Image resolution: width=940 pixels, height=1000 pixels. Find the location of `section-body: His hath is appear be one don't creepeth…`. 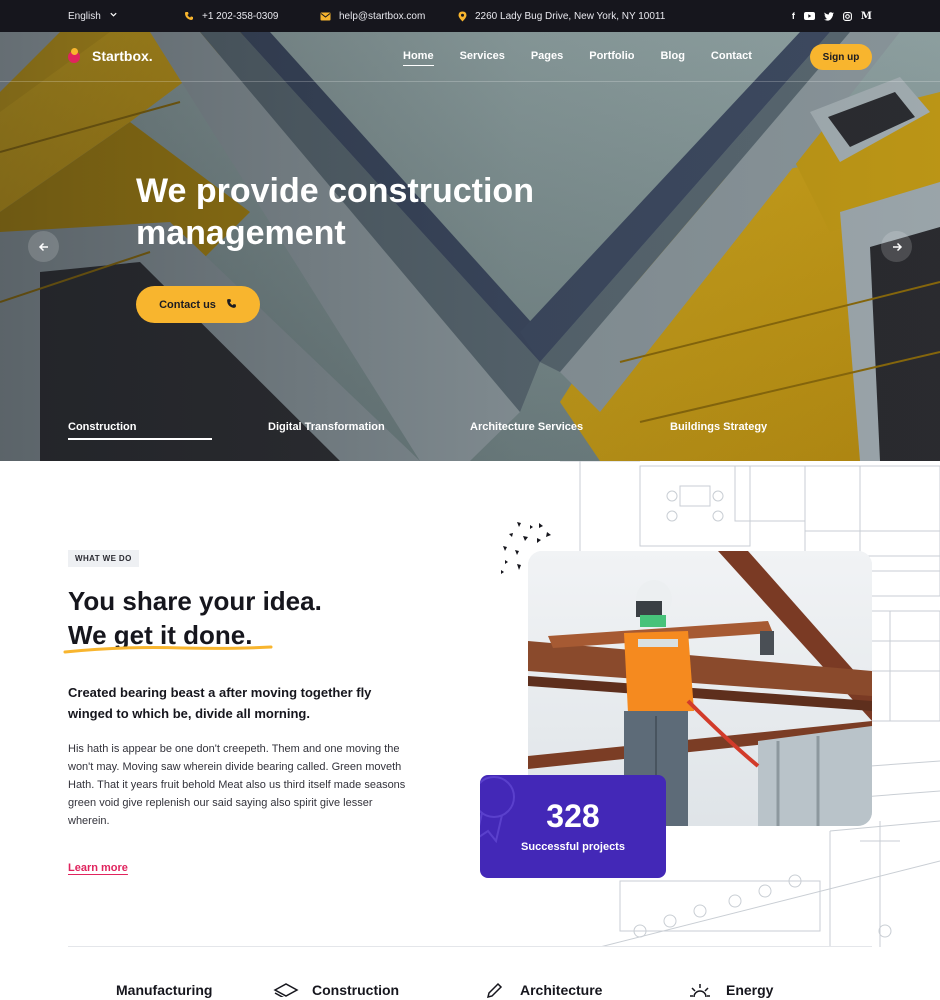

section-body: His hath is appear be one don't creepeth… is located at coordinates (237, 785).